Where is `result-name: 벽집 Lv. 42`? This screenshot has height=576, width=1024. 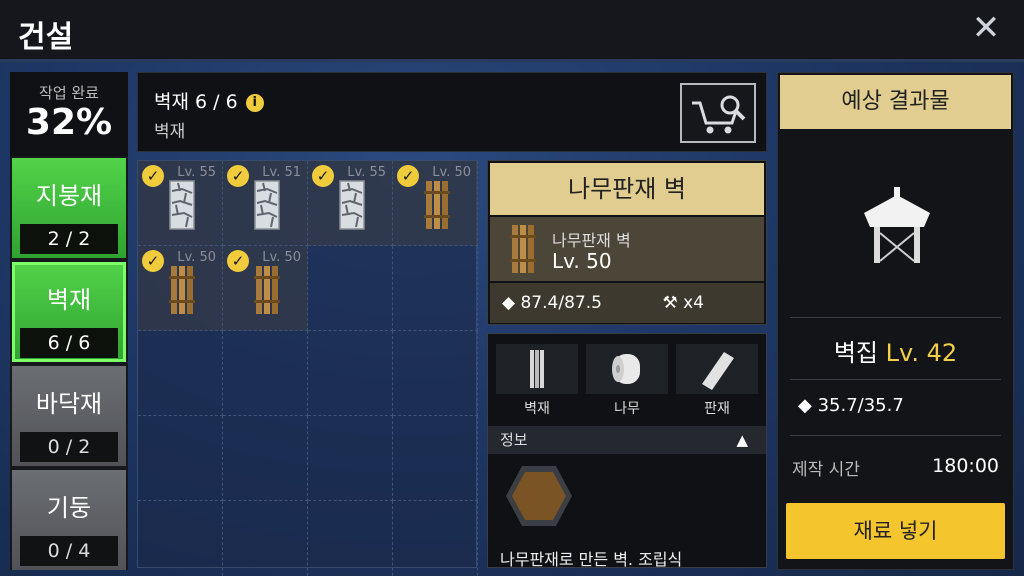
result-name: 벽집 Lv. 42 is located at coordinates (895, 350).